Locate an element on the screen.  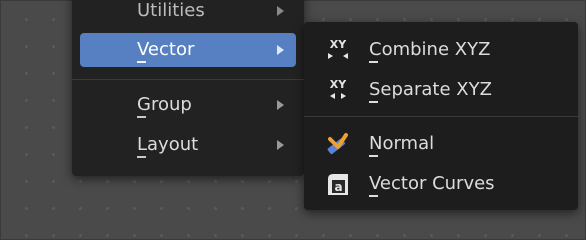
vector-curves-icon-text: a is located at coordinates (338, 187).